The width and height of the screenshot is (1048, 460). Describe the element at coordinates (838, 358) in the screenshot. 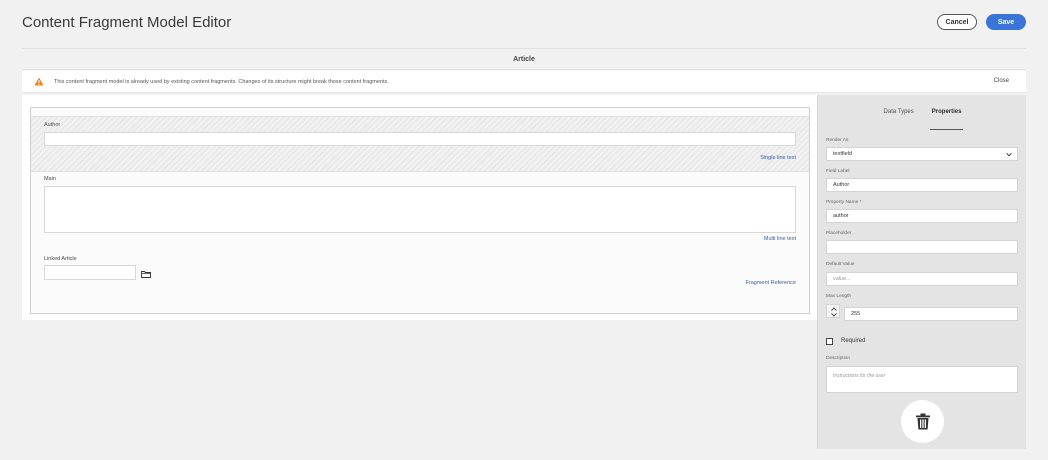

I see `description-label: Description` at that location.